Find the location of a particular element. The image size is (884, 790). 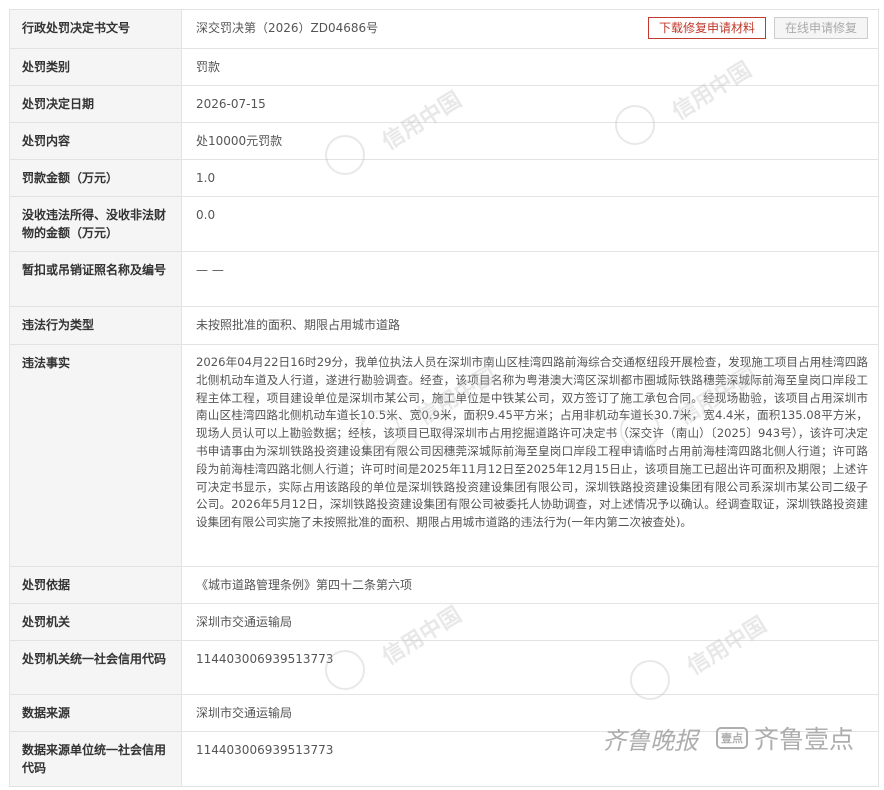

row-value: 罚款 is located at coordinates (530, 67).